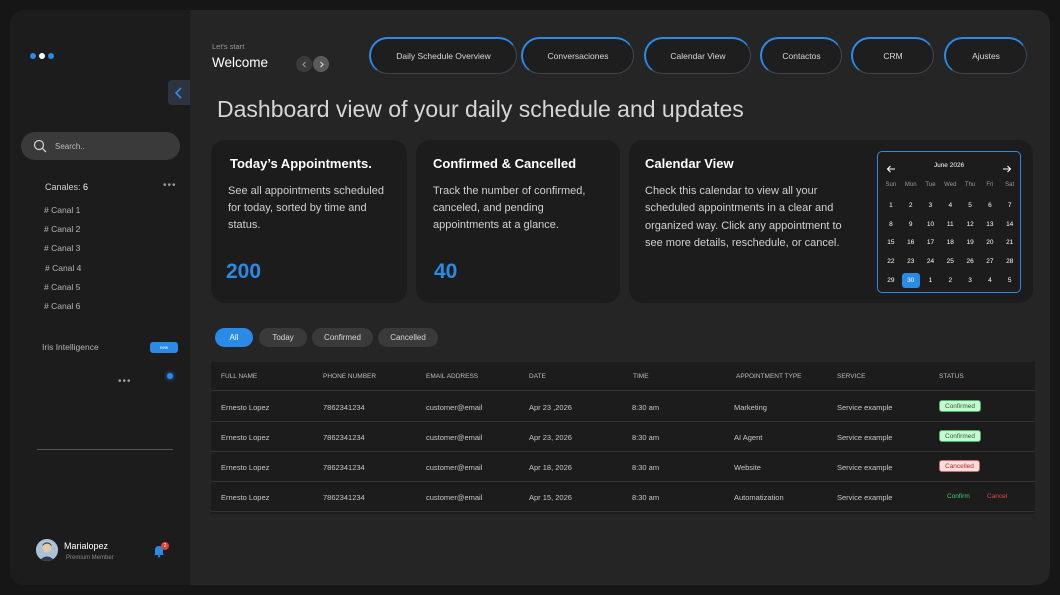 This screenshot has height=595, width=1060. I want to click on cell-phone: 7862341234, so click(344, 437).